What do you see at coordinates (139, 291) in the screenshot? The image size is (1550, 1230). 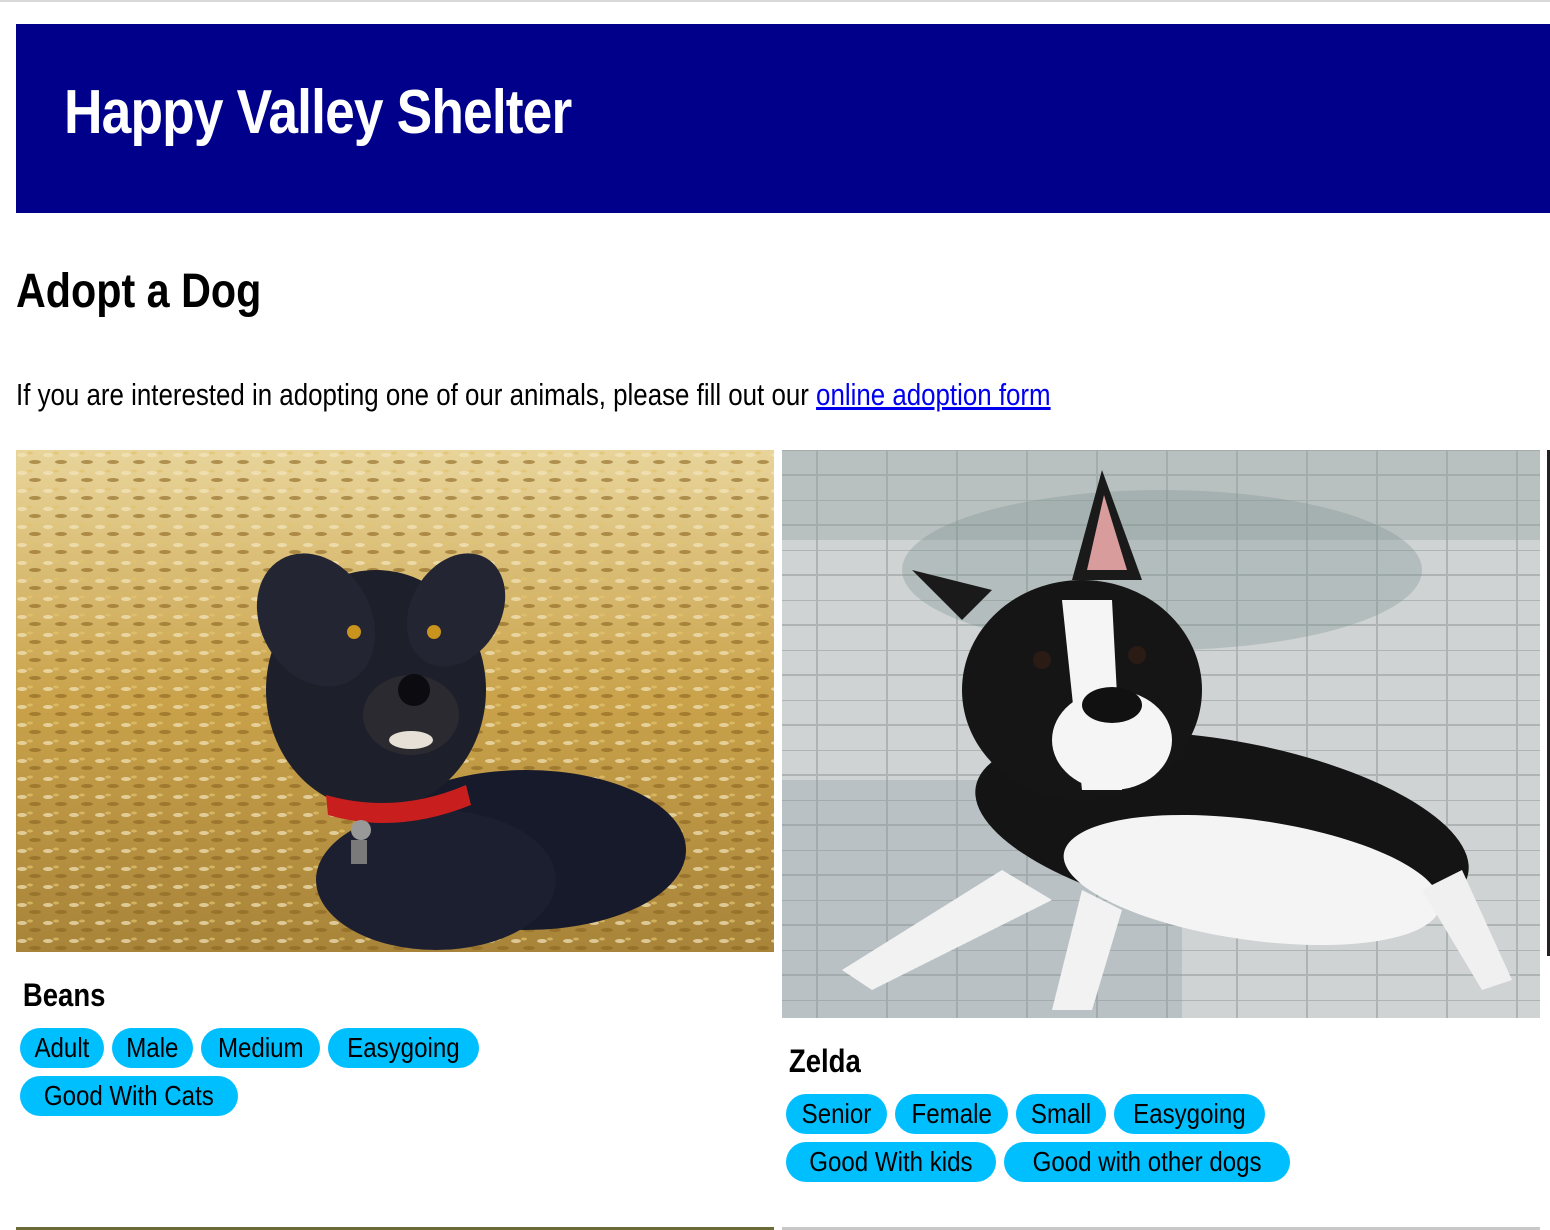 I see `page-title: Adopt a Dog` at bounding box center [139, 291].